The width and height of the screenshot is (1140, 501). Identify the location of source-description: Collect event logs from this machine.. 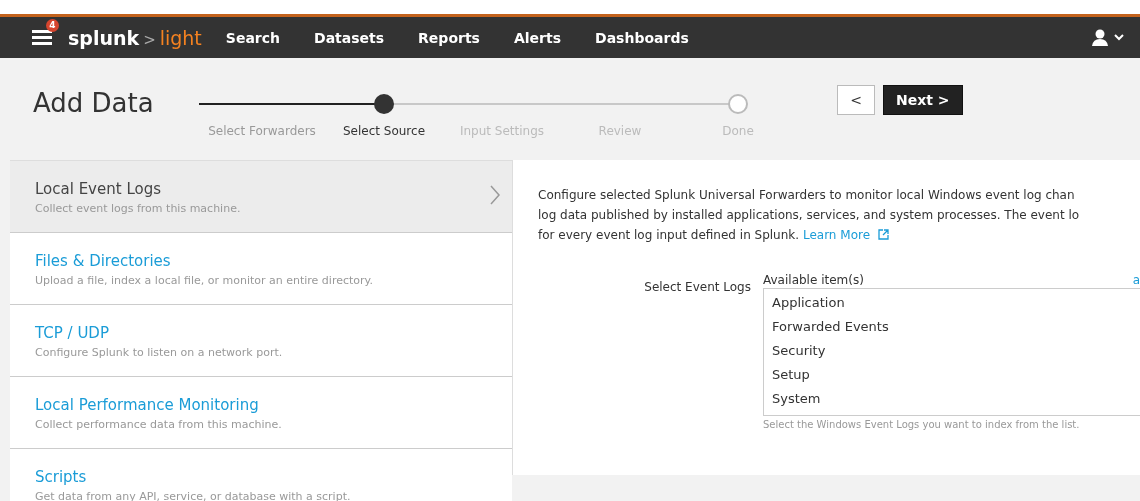
(138, 208).